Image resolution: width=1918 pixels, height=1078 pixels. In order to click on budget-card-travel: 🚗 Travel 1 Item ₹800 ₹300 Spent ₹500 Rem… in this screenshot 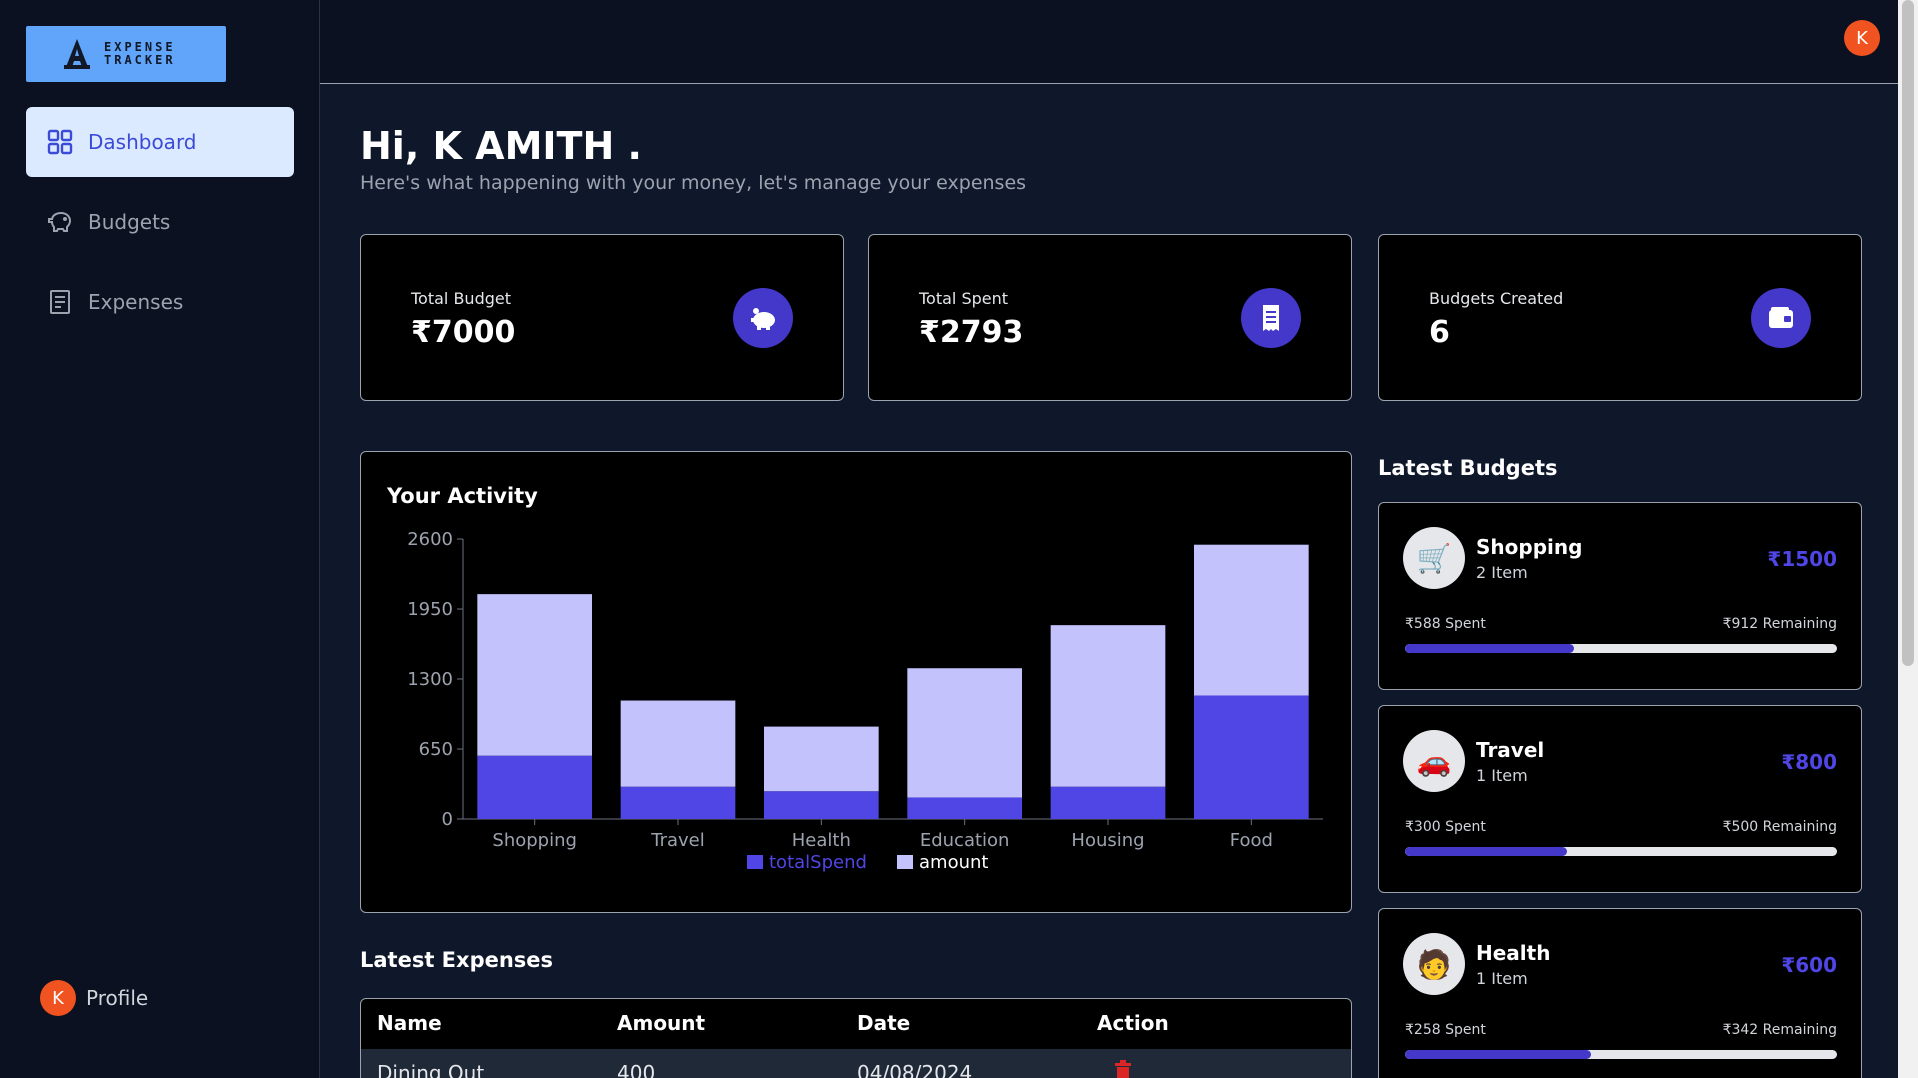, I will do `click(1620, 799)`.